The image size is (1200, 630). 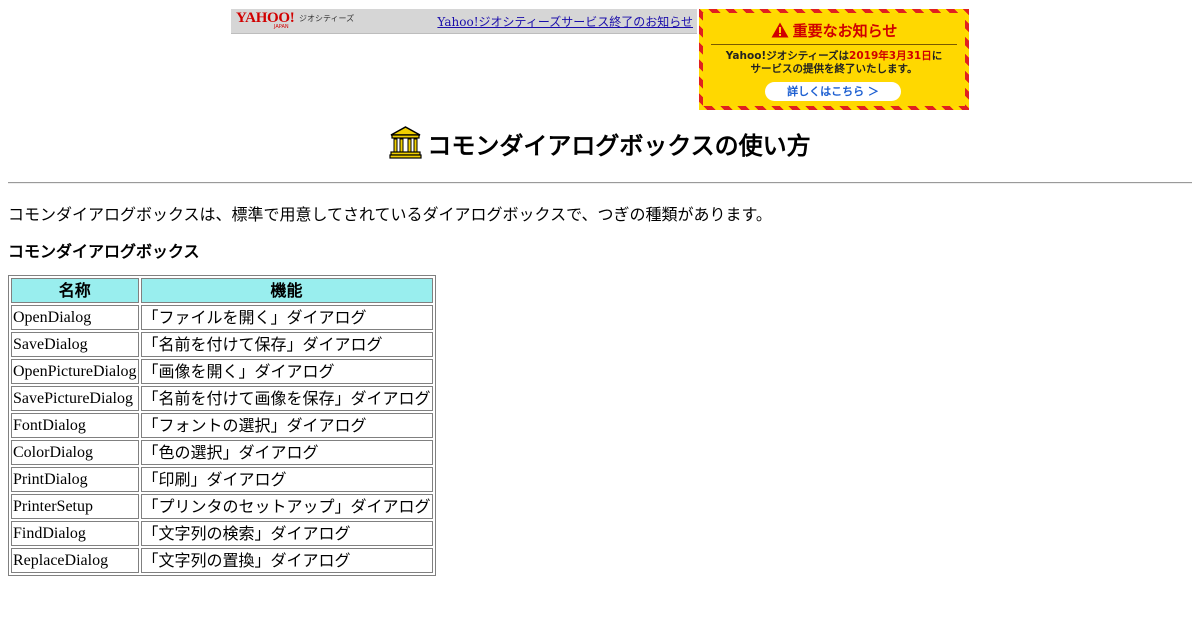 I want to click on dialog-name-cell: FontDialog, so click(x=75, y=425).